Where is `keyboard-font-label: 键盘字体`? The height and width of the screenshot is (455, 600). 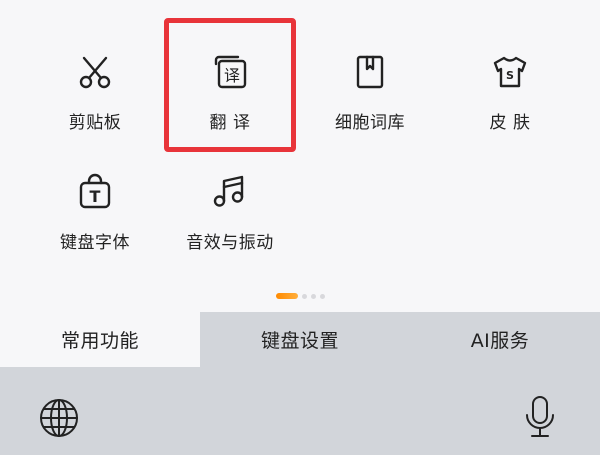
keyboard-font-label: 键盘字体 is located at coordinates (95, 243).